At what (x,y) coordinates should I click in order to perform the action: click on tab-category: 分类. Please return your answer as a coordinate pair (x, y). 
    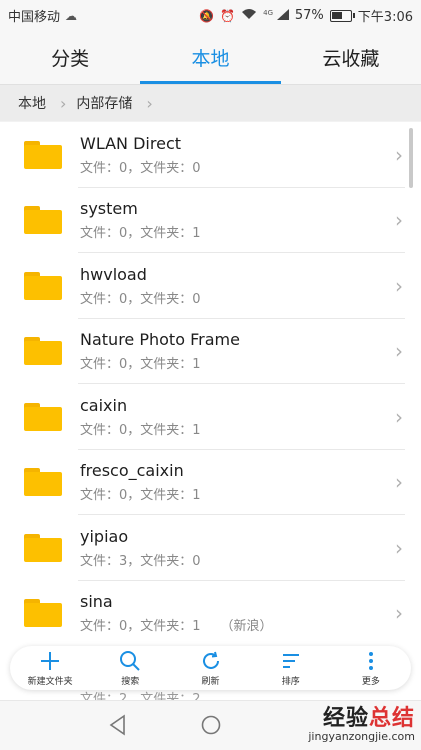
    Looking at the image, I should click on (70, 57).